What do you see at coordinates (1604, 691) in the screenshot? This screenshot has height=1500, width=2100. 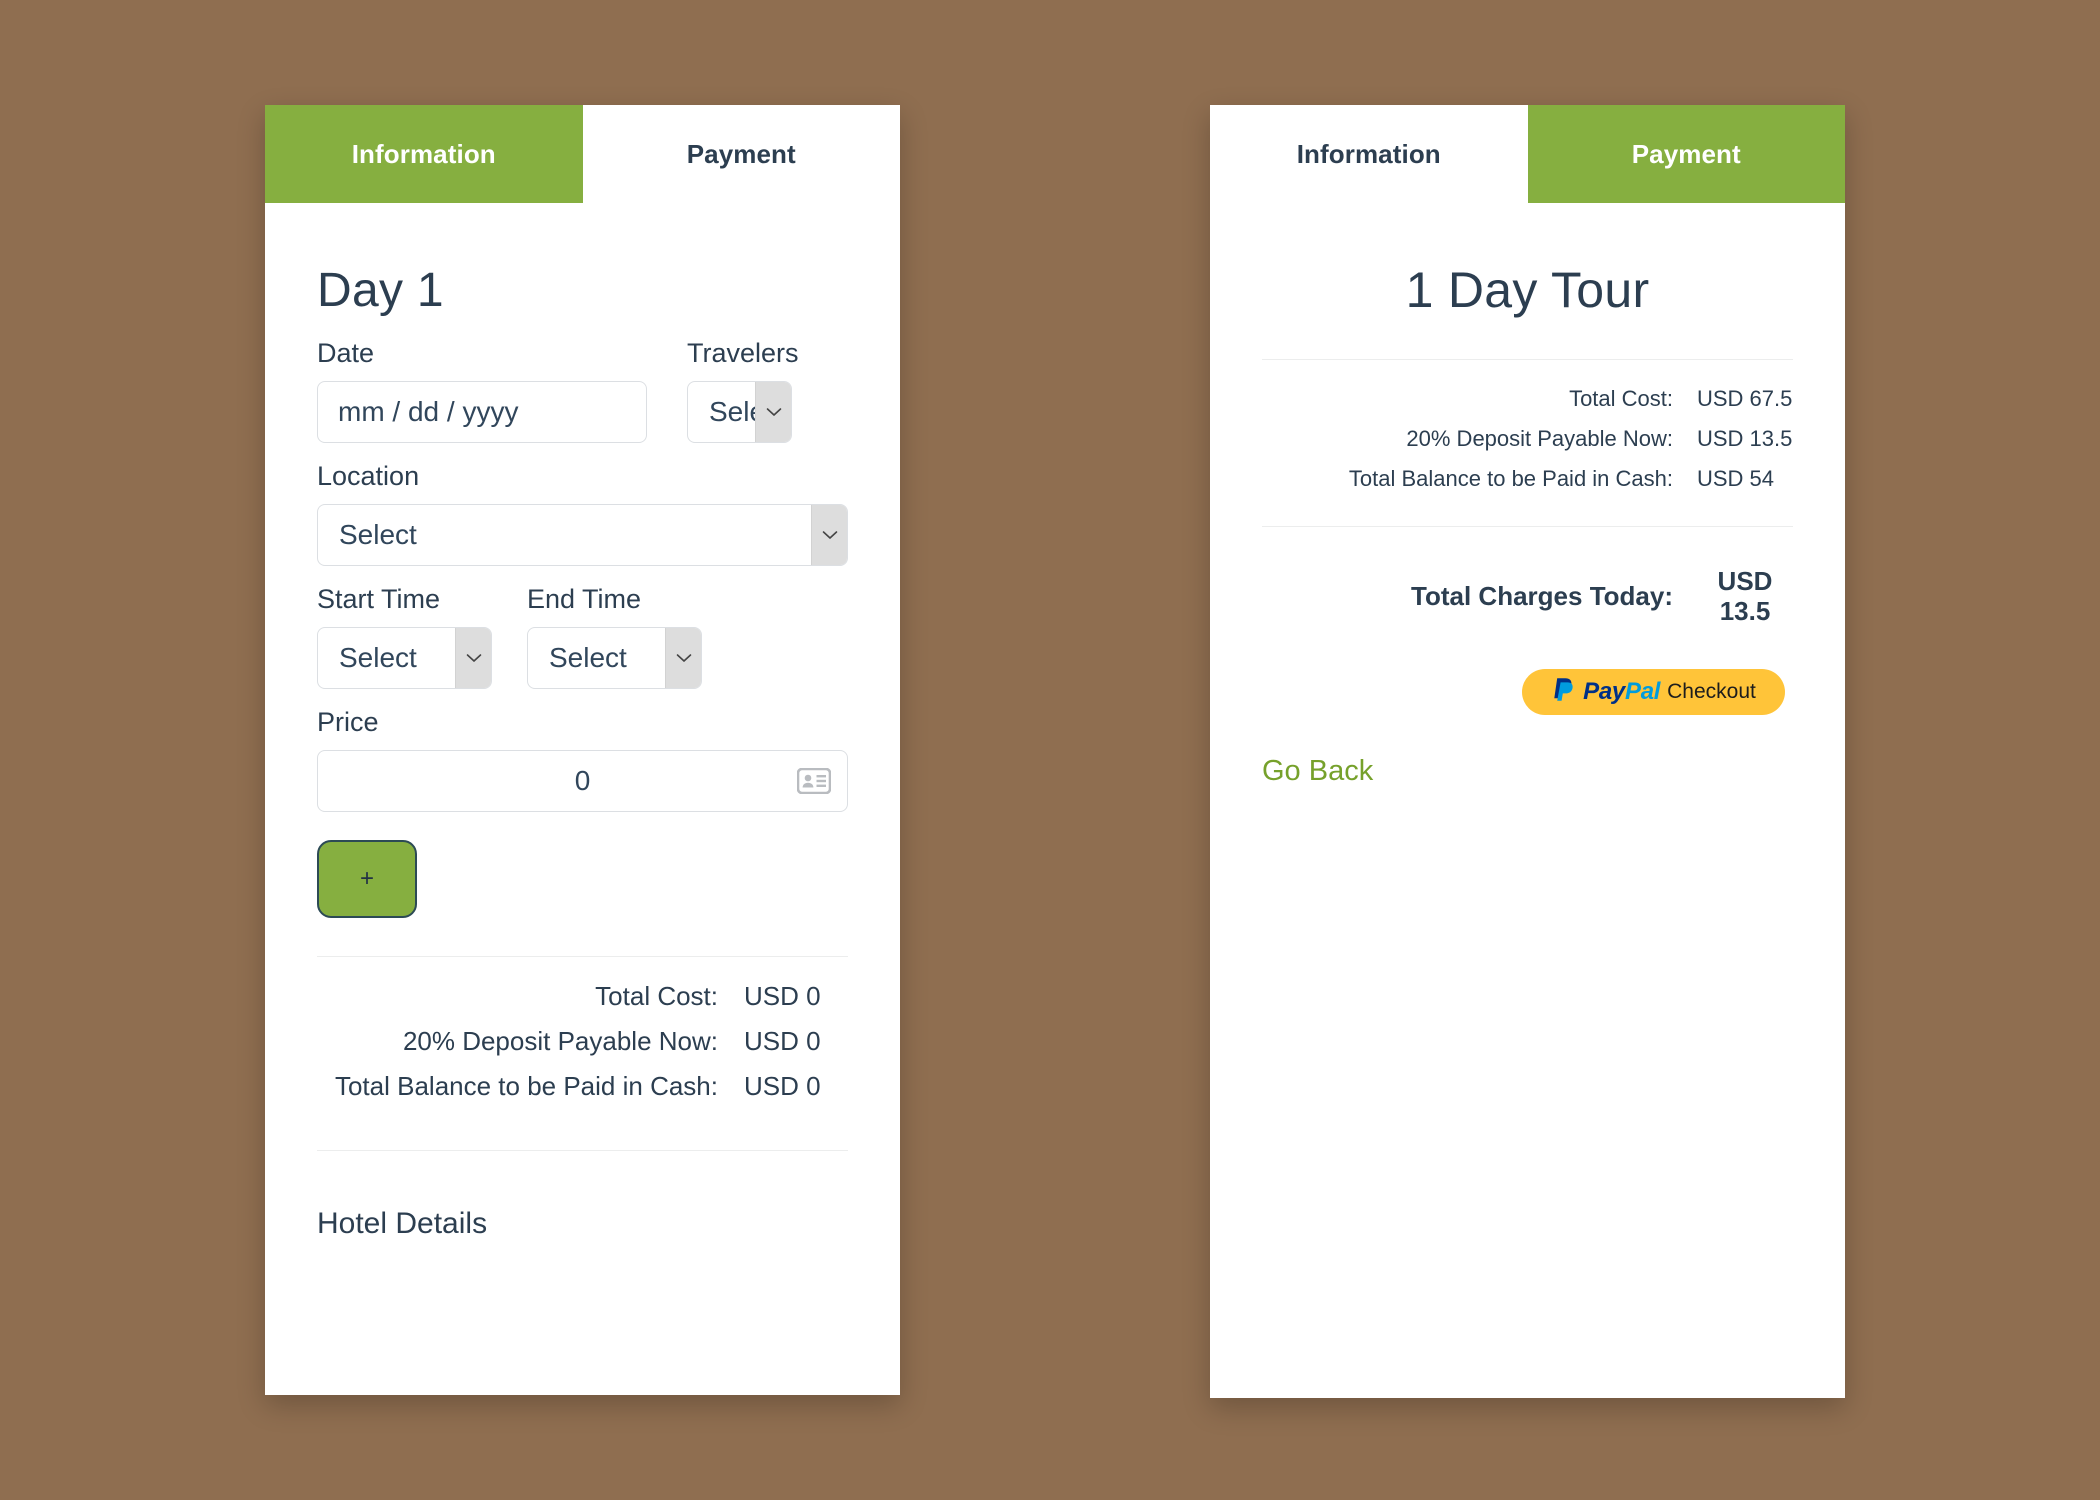 I see `paypal-word-pay: Pay` at bounding box center [1604, 691].